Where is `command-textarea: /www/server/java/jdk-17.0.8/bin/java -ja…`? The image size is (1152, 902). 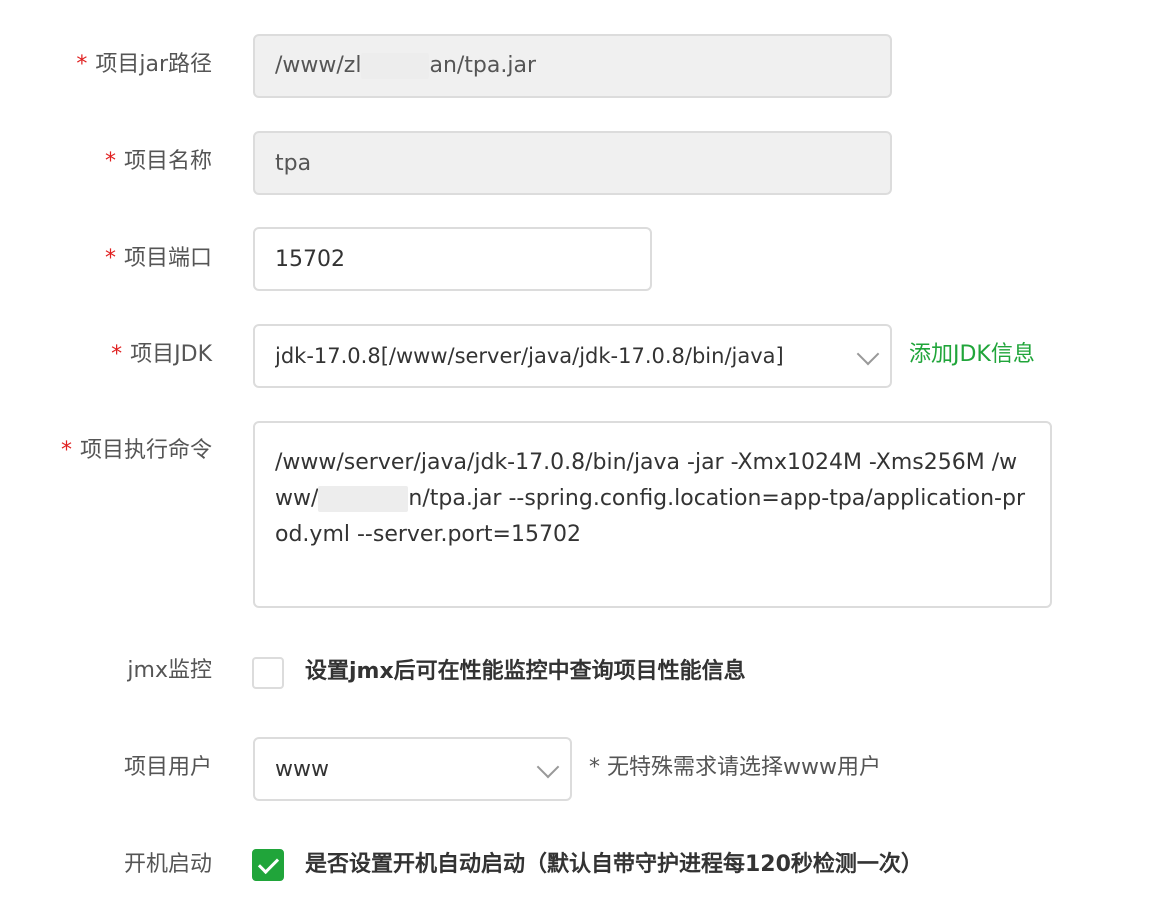 command-textarea: /www/server/java/jdk-17.0.8/bin/java -ja… is located at coordinates (652, 514).